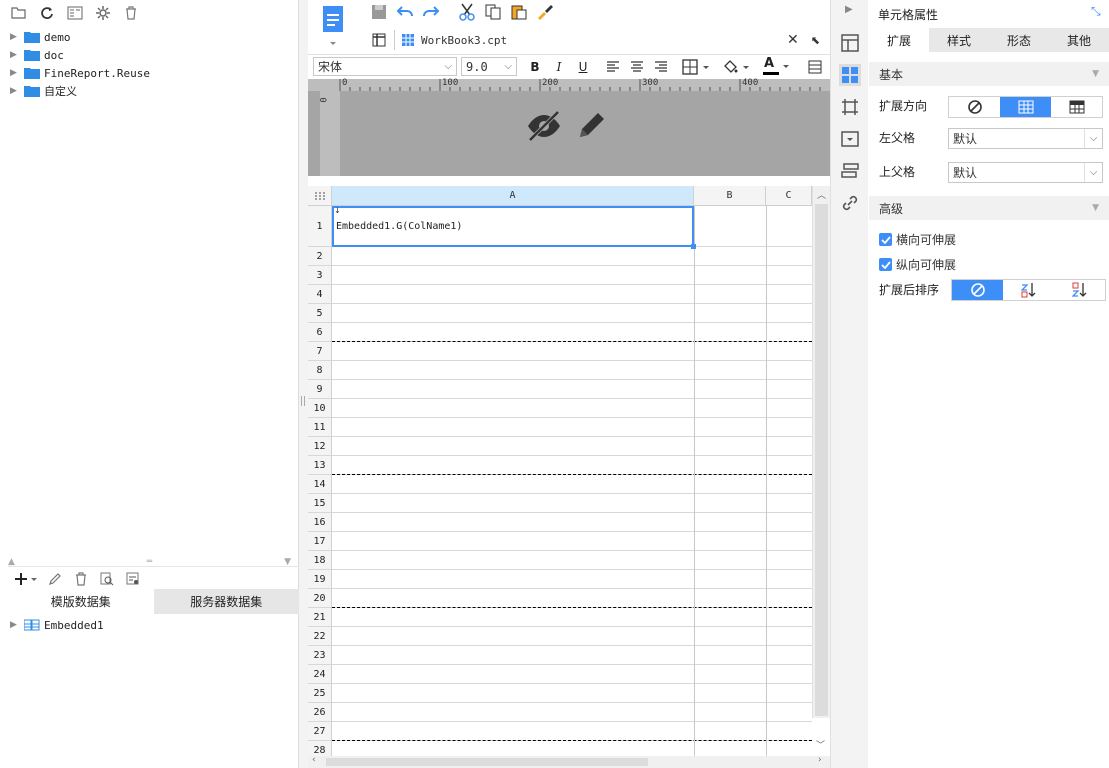 The image size is (1109, 768). Describe the element at coordinates (320, 484) in the screenshot. I see `row-header: 14` at that location.